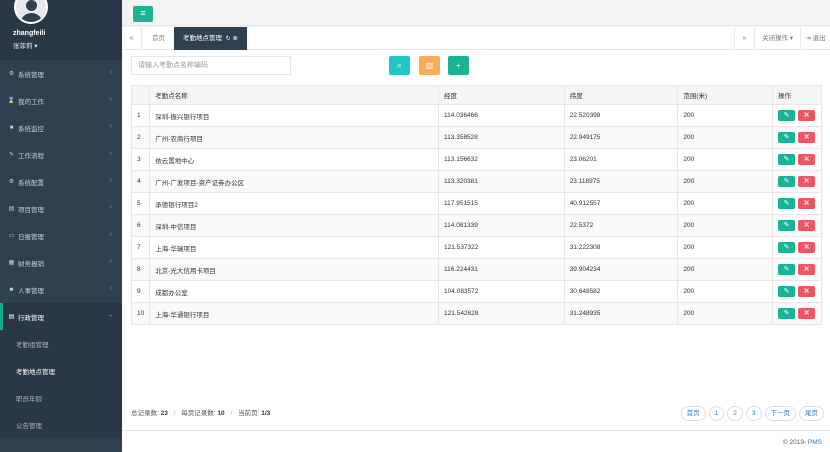  I want to click on edit-icon: ✎, so click(786, 115).